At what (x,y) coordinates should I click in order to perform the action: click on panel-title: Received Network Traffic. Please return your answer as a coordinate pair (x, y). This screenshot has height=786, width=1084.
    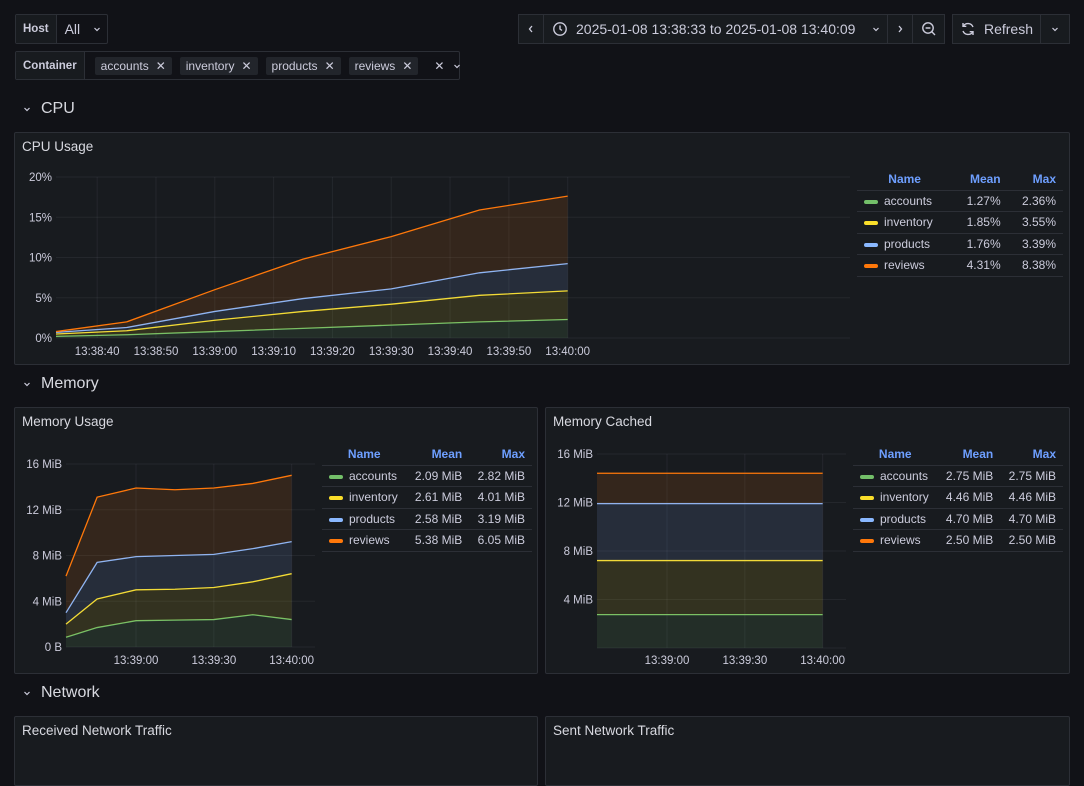
    Looking at the image, I should click on (97, 730).